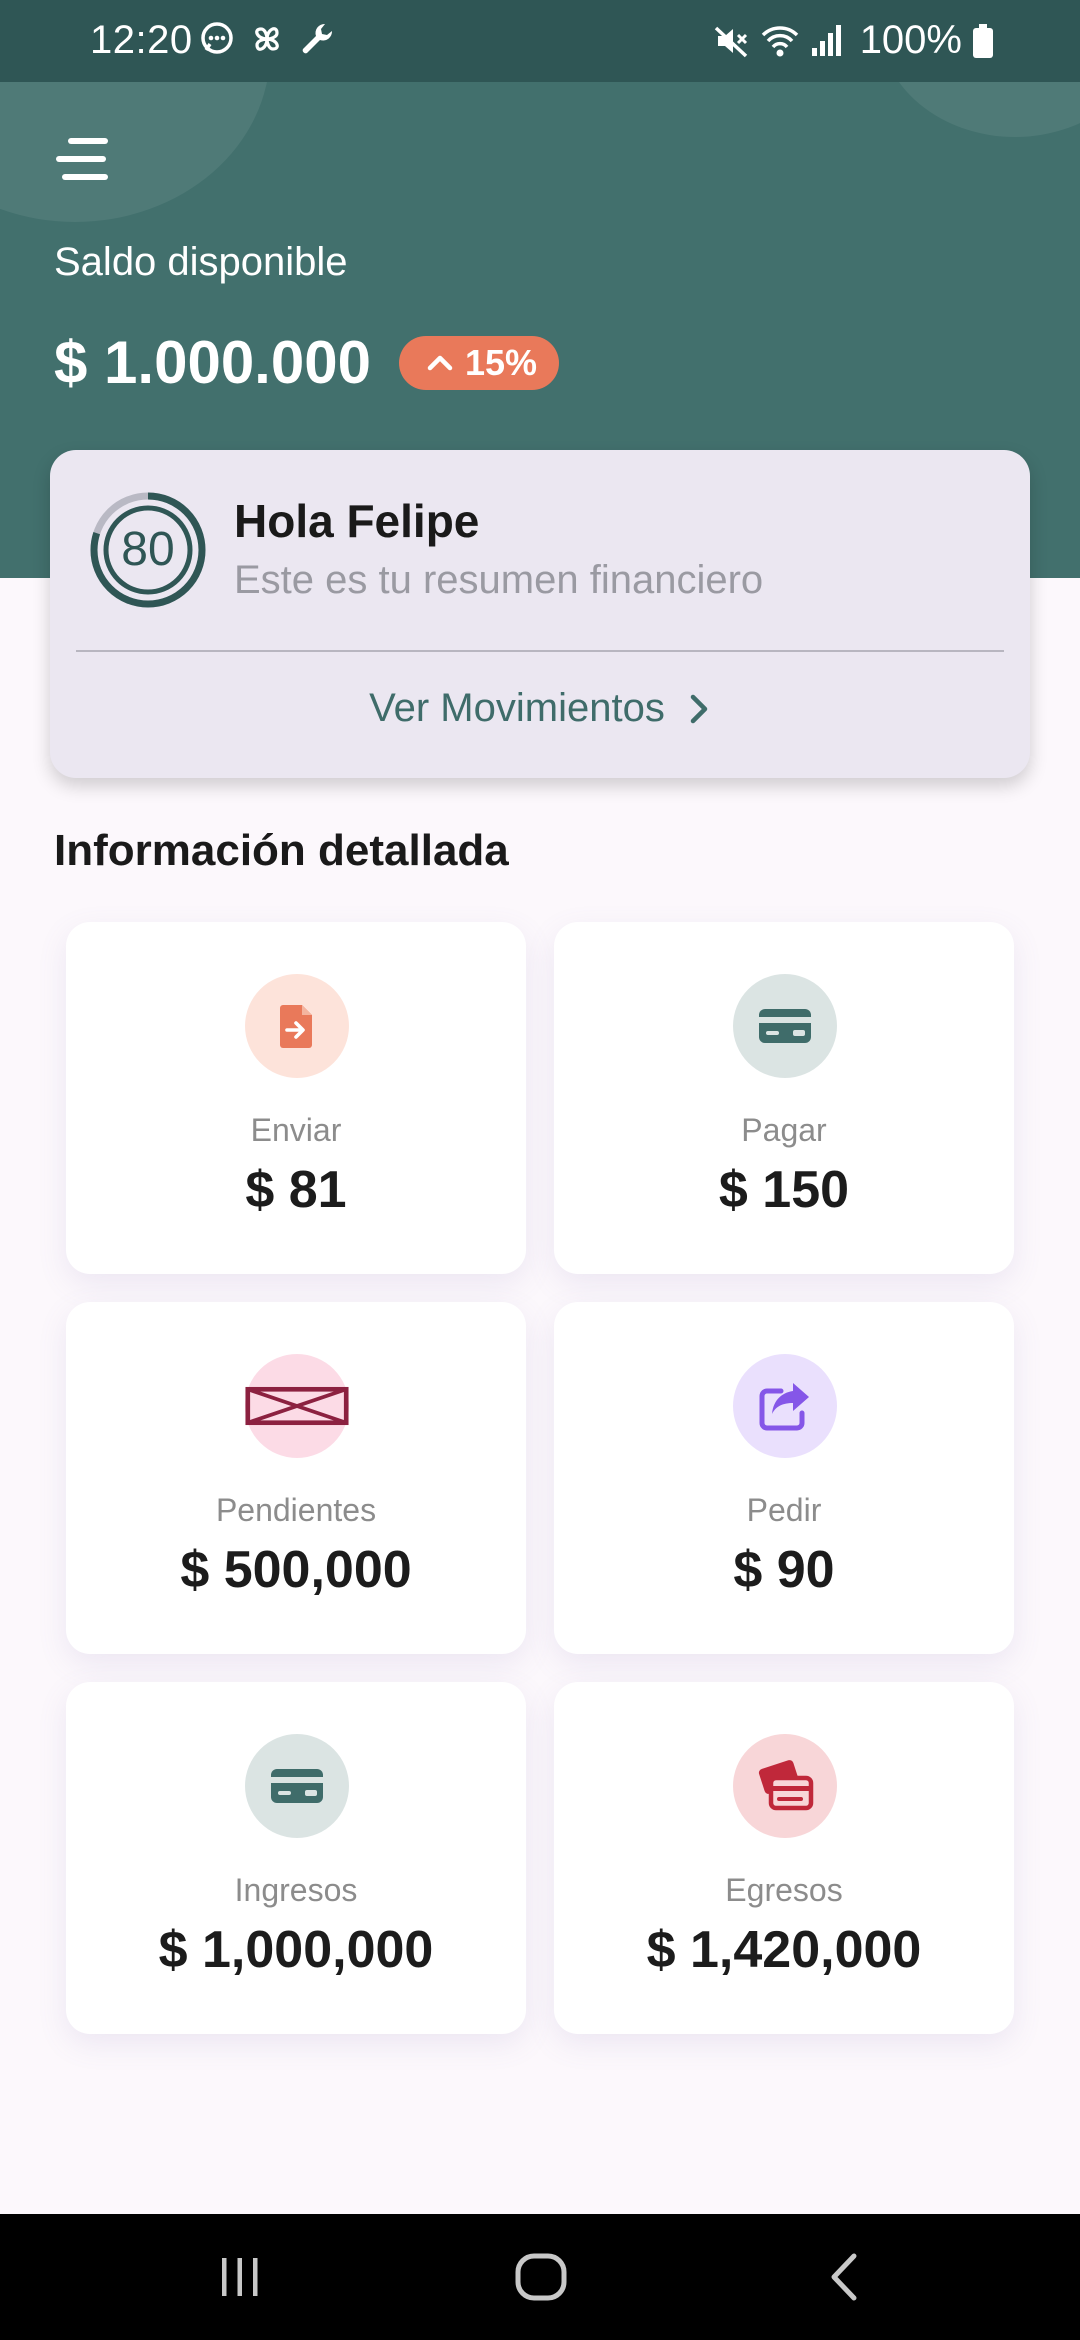 Image resolution: width=1080 pixels, height=2340 pixels. I want to click on view-movements-label: Ver Movimientos, so click(517, 708).